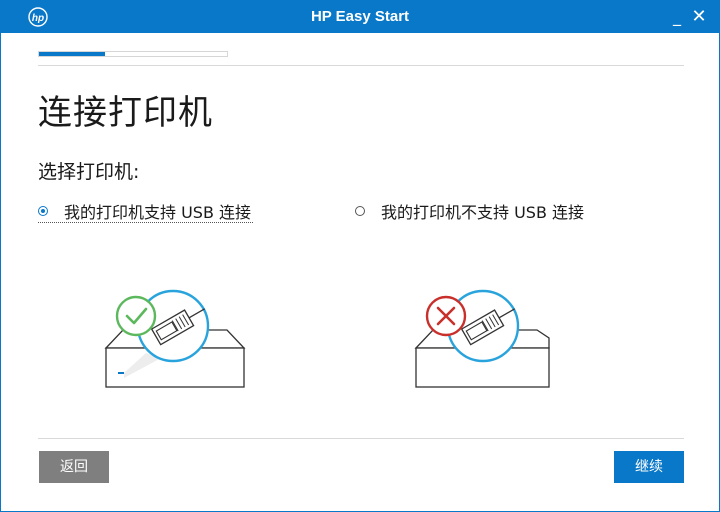 Image resolution: width=720 pixels, height=512 pixels. Describe the element at coordinates (72, 54) in the screenshot. I see `progress-fill` at that location.